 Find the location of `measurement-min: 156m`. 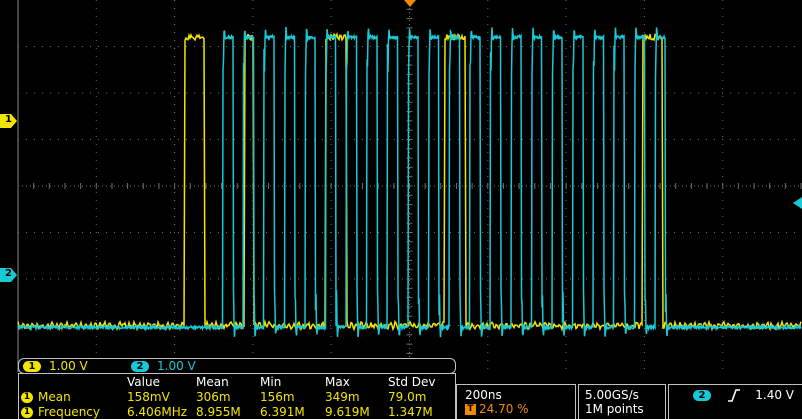

measurement-min: 156m is located at coordinates (277, 397).